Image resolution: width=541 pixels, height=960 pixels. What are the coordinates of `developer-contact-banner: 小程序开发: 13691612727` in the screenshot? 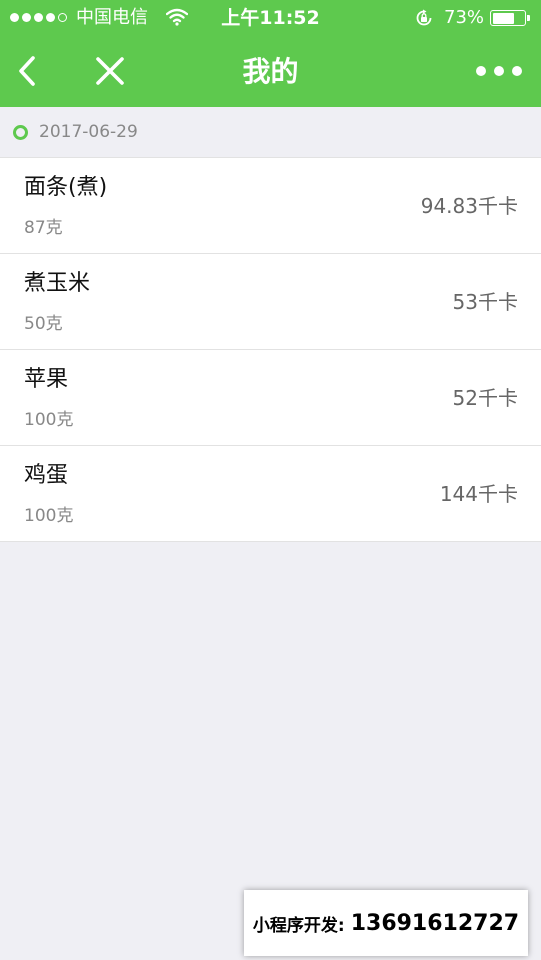 It's located at (386, 923).